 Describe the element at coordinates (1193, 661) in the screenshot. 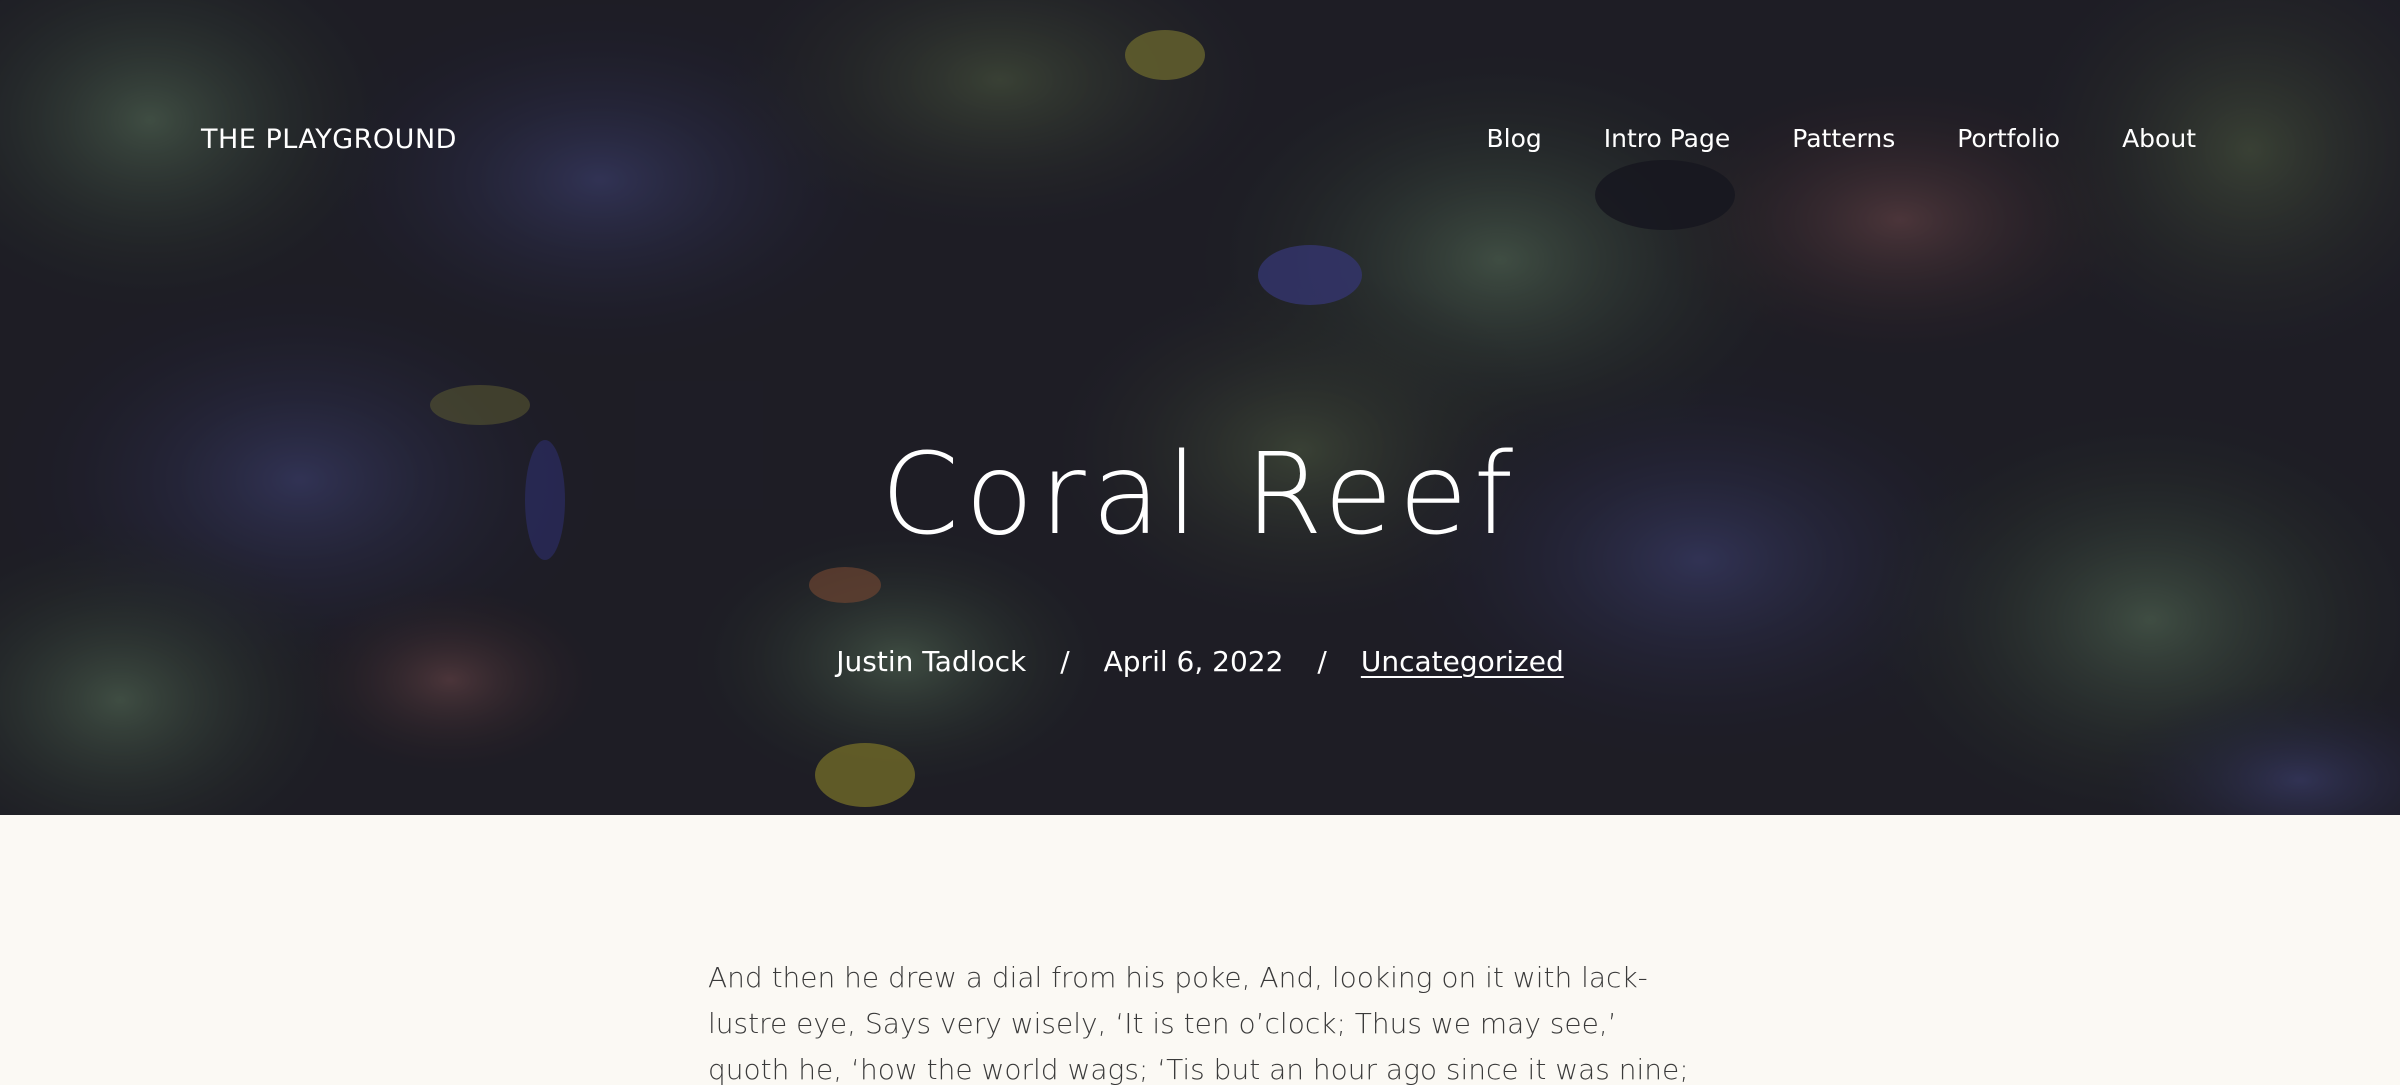

I see `post-date: April 6, 2022` at that location.